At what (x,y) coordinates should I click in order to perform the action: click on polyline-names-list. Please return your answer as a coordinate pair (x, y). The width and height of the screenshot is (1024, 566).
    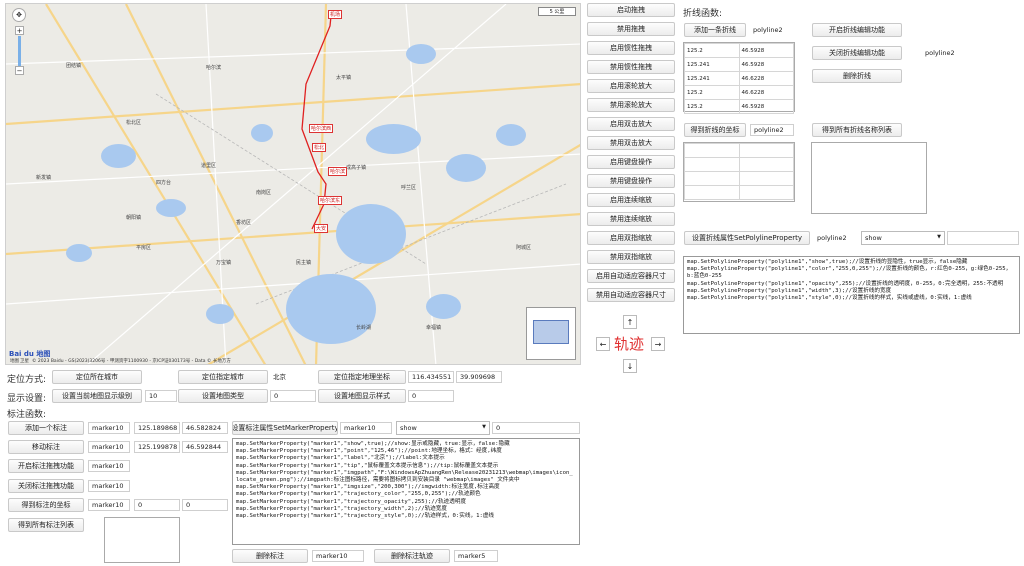
    Looking at the image, I should click on (869, 178).